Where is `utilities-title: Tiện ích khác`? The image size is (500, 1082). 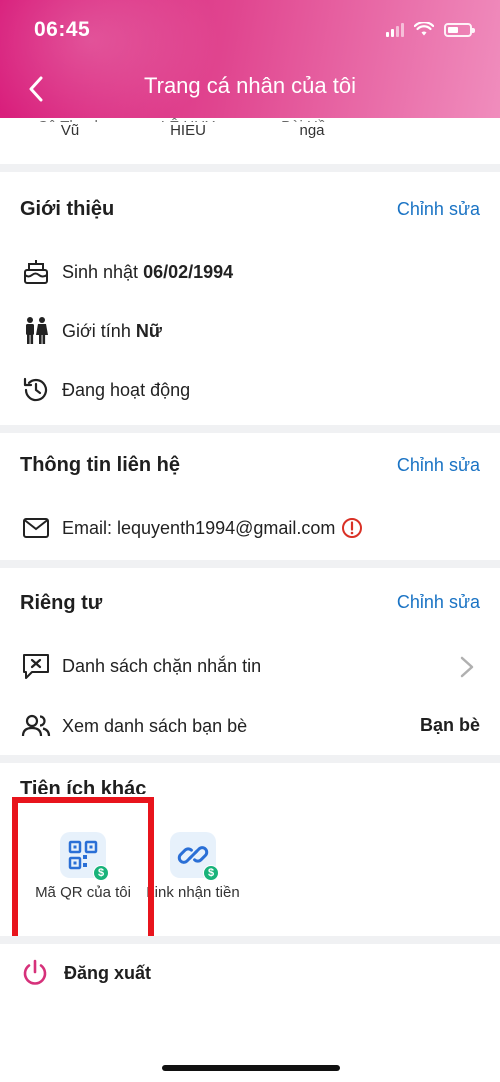 utilities-title: Tiện ích khác is located at coordinates (83, 786).